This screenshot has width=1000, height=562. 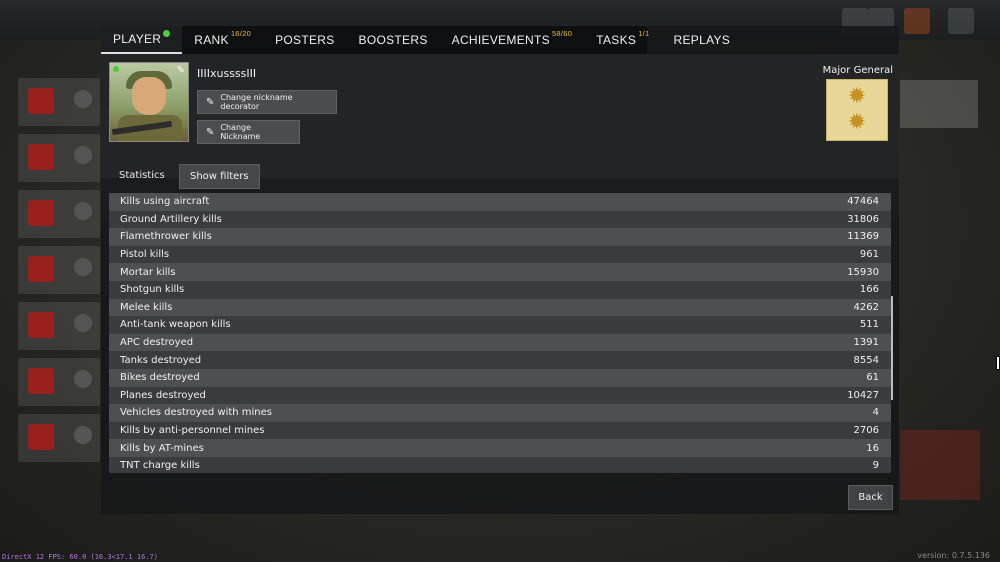 I want to click on change-nickname-decorator-button: ✎ Change nickname decorator, so click(x=267, y=102).